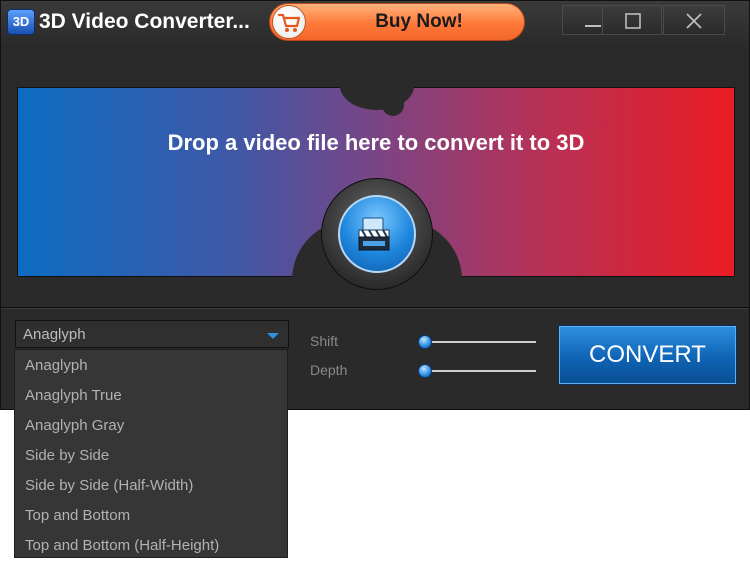 This screenshot has width=750, height=561. Describe the element at coordinates (151, 486) in the screenshot. I see `mode-option-side-by-side-half: Side by Side (Half-Width)` at that location.